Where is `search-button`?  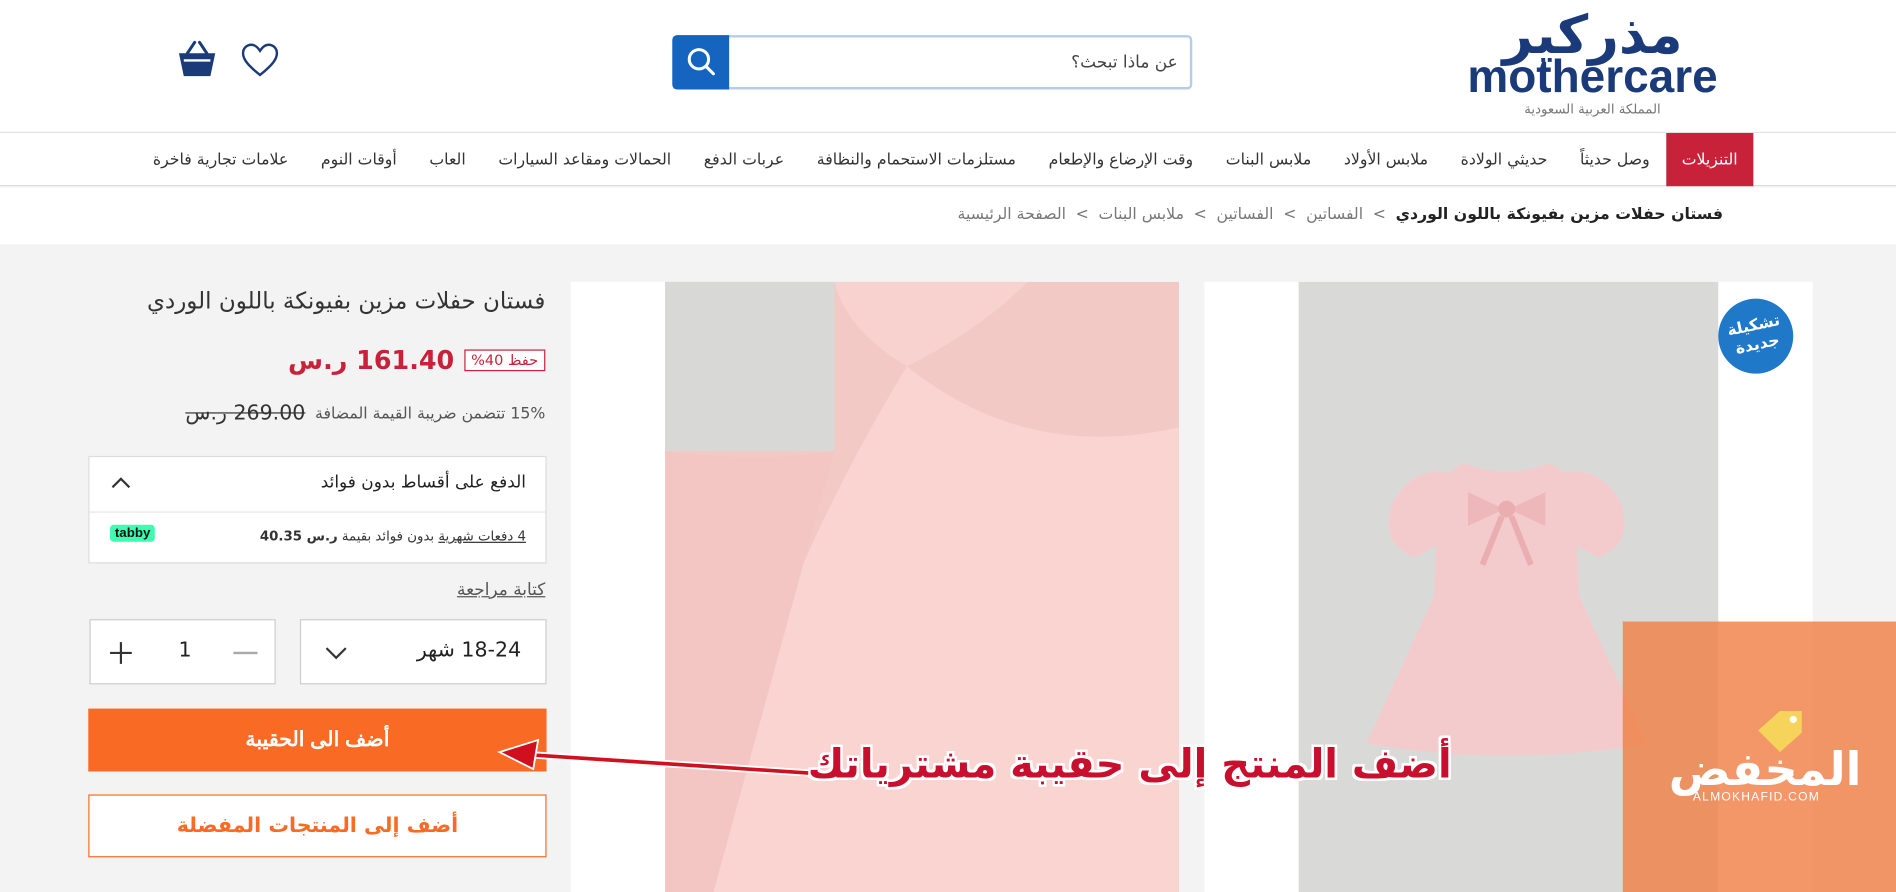 search-button is located at coordinates (701, 62).